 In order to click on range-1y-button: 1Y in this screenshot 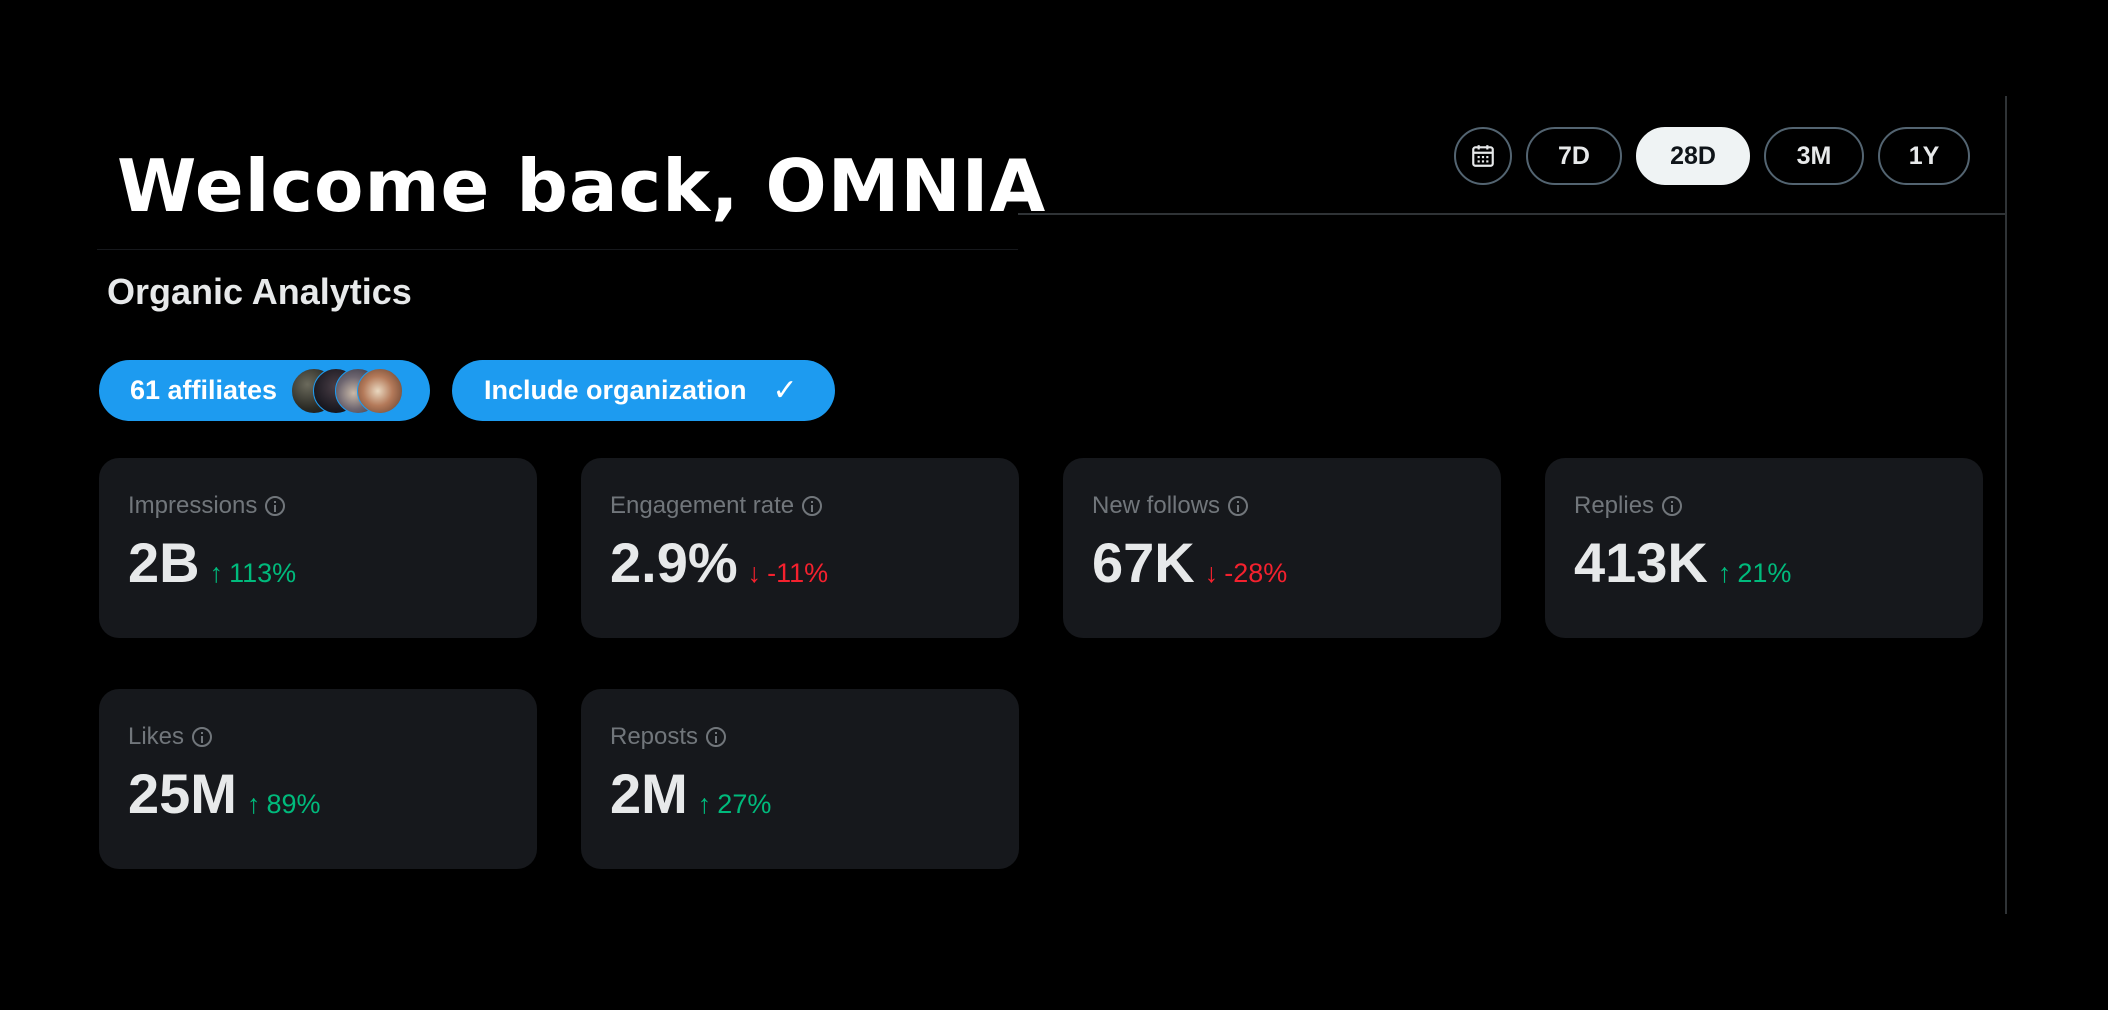, I will do `click(1924, 156)`.